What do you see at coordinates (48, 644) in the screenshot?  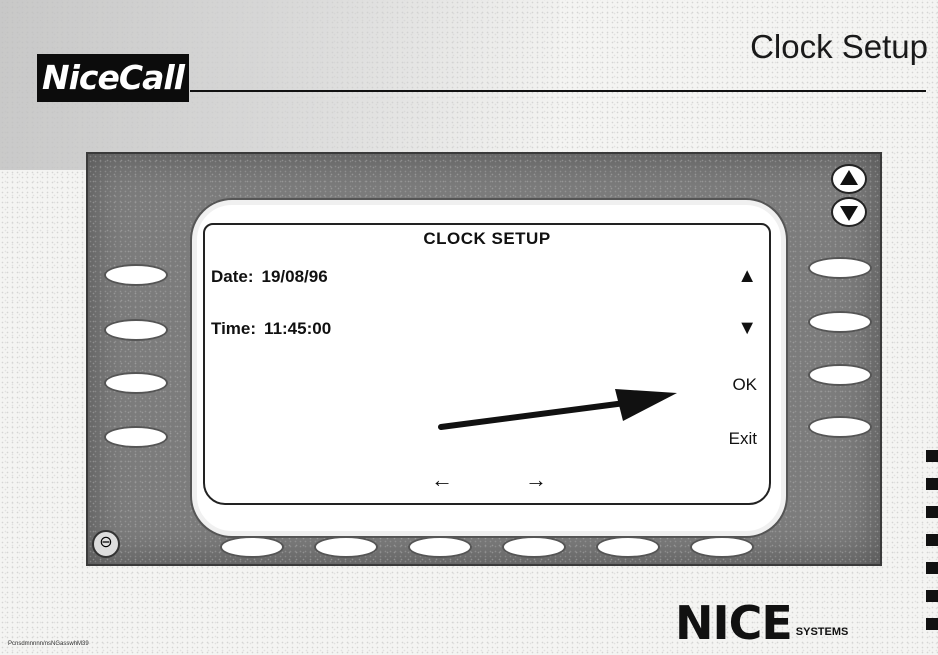 I see `footer-id-text: Pcnsdmnnnn/nsNGasswhM39` at bounding box center [48, 644].